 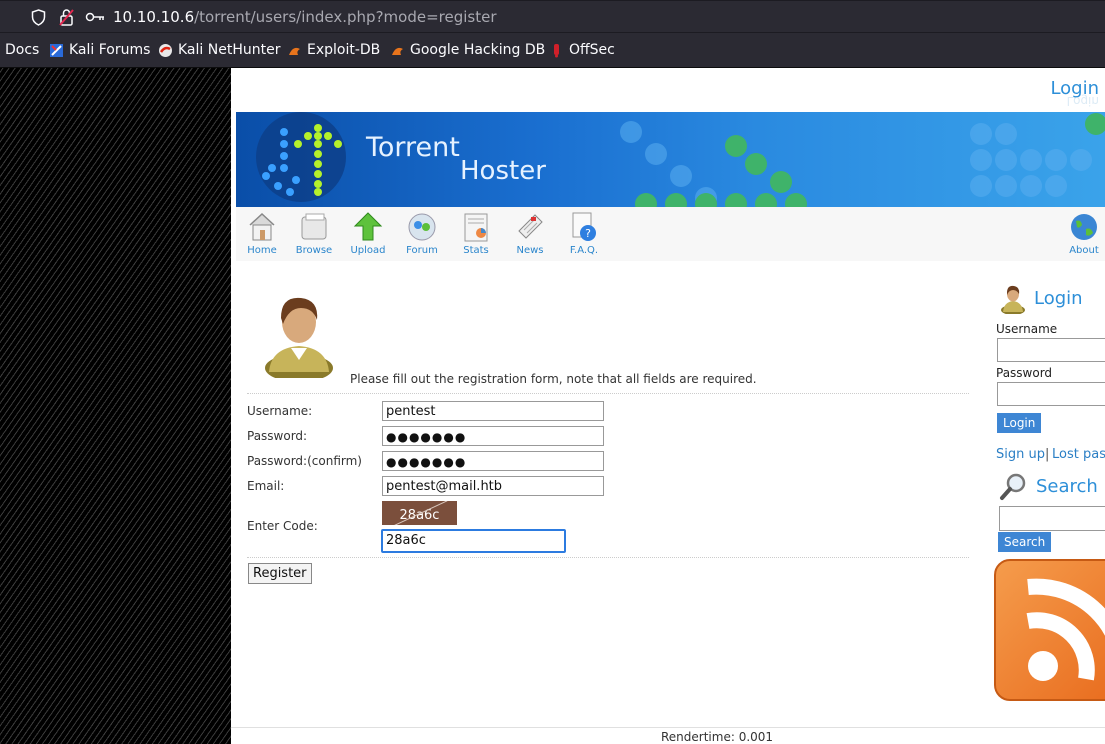 What do you see at coordinates (262, 226) in the screenshot?
I see `home-icon` at bounding box center [262, 226].